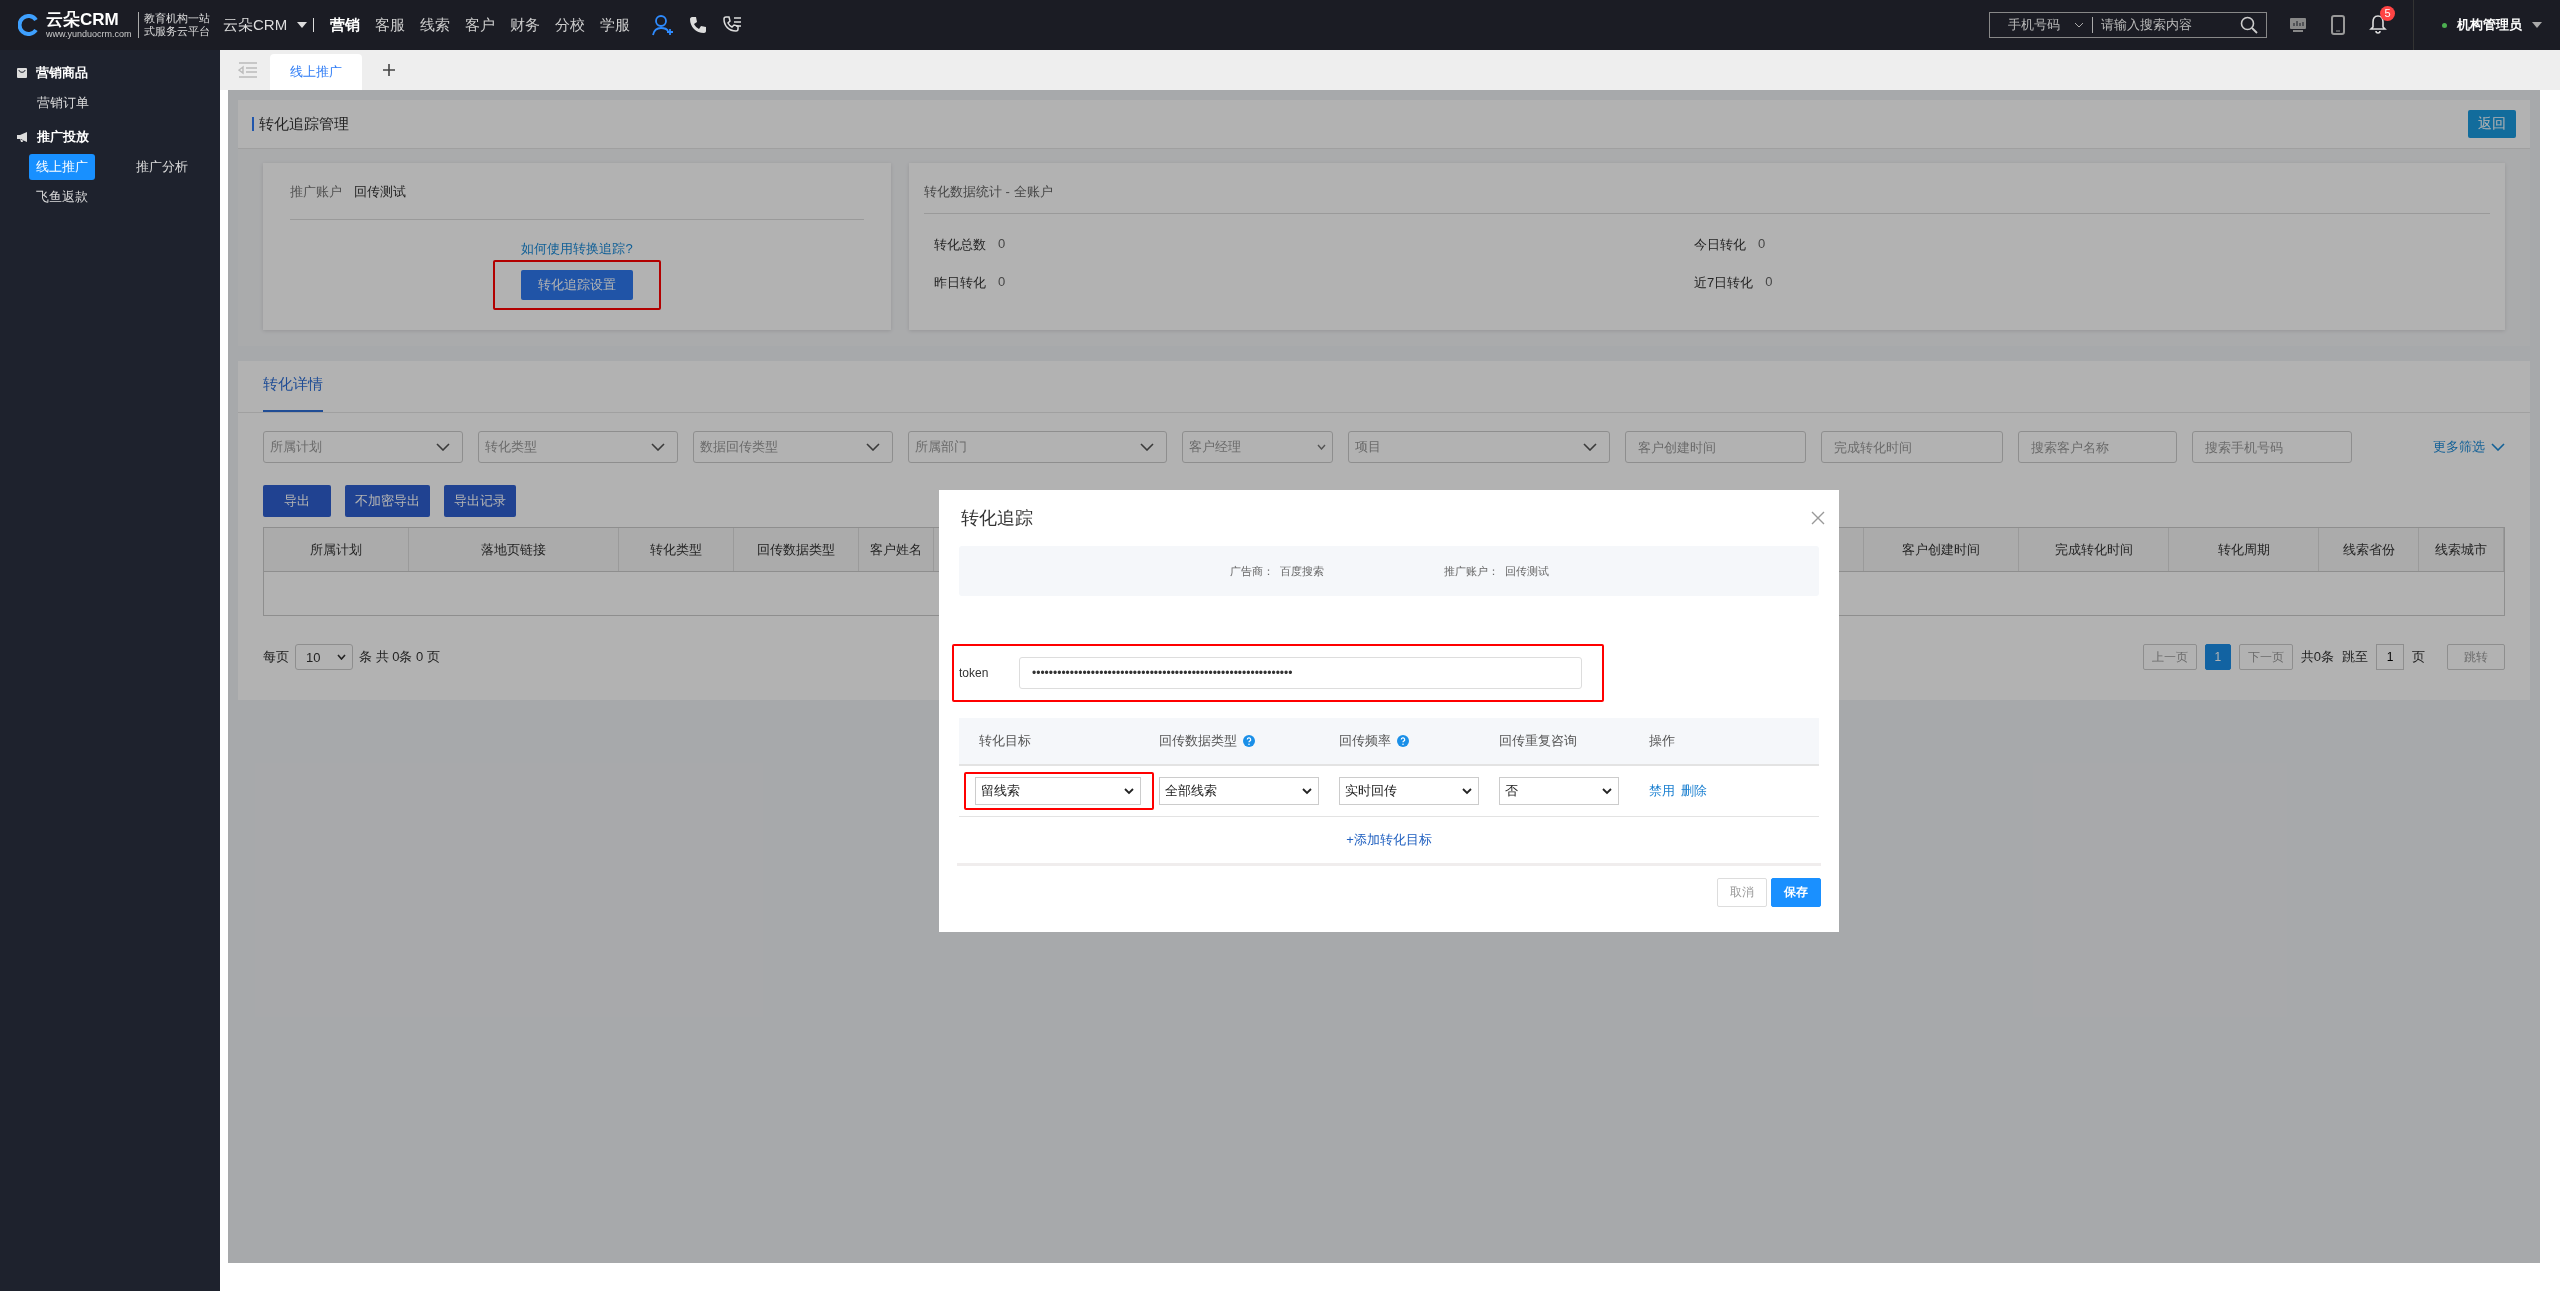  What do you see at coordinates (1479, 447) in the screenshot?
I see `filter-dropdown: 项目` at bounding box center [1479, 447].